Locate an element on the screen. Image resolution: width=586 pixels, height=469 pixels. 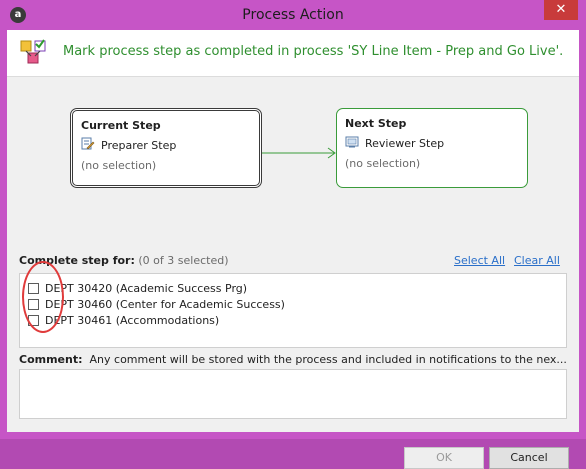
comment-textarea is located at coordinates (293, 394).